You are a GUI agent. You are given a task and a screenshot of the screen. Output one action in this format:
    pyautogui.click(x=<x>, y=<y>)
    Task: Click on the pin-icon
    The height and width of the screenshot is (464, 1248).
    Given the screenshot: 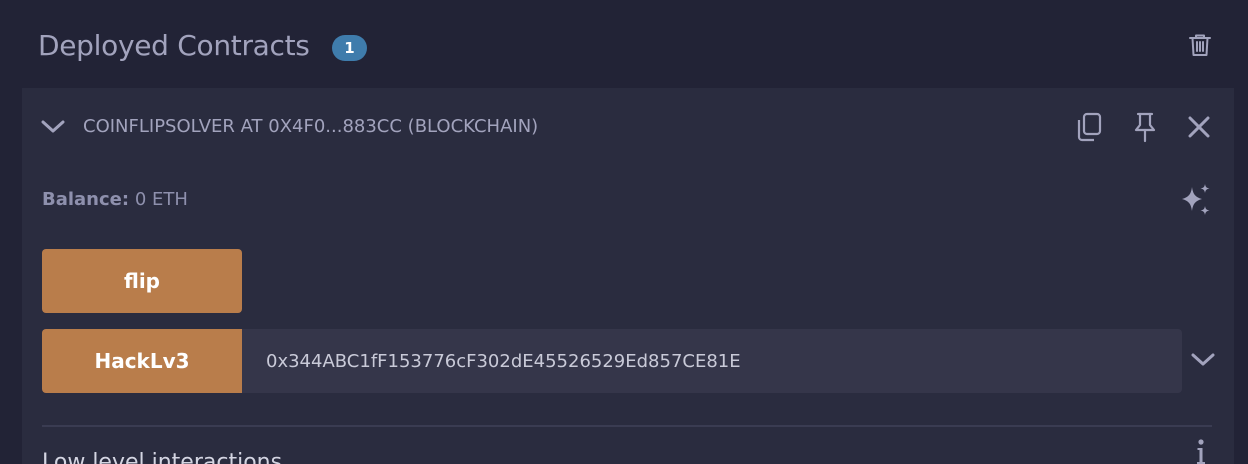 What is the action you would take?
    pyautogui.click(x=1145, y=127)
    